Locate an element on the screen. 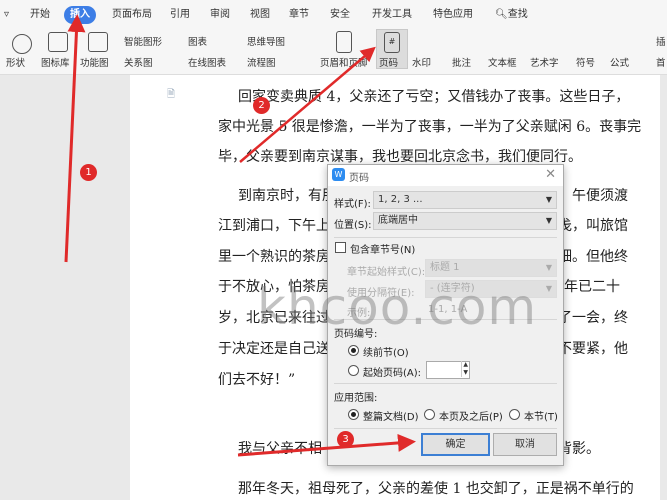  step-2-badge: 2 is located at coordinates (261, 105).